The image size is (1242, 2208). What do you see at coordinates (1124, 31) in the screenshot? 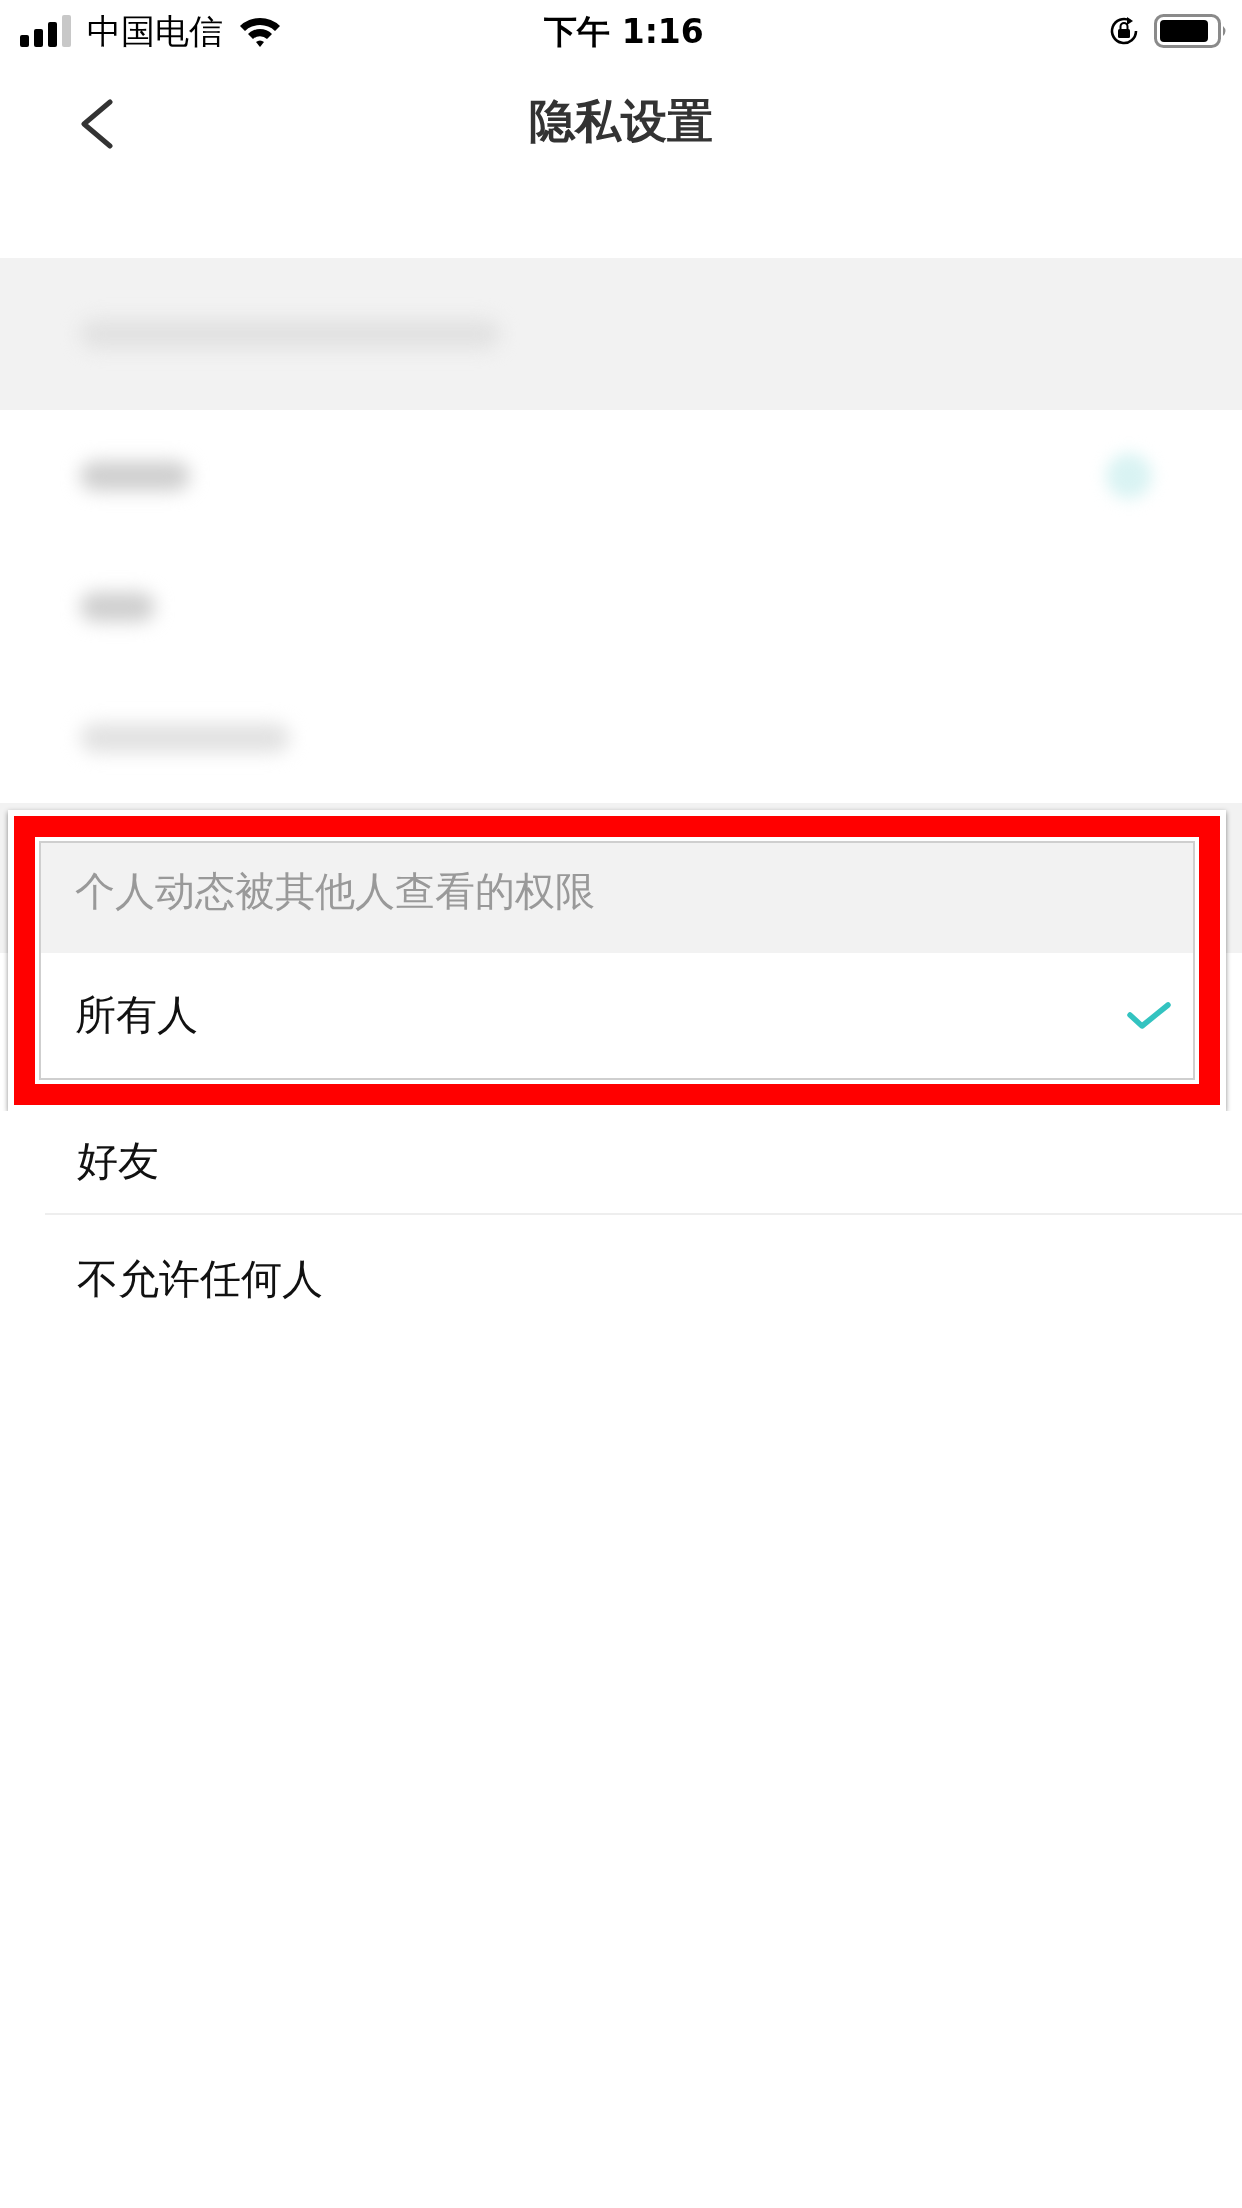
I see `rotation-lock-icon` at bounding box center [1124, 31].